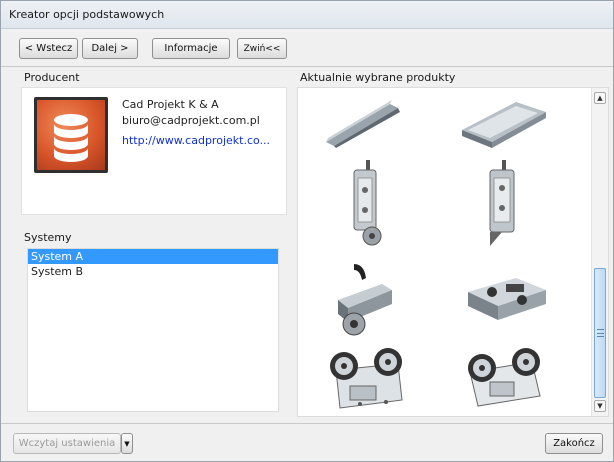 The height and width of the screenshot is (462, 614). Describe the element at coordinates (504, 124) in the screenshot. I see `rail-profile-wide-icon` at that location.